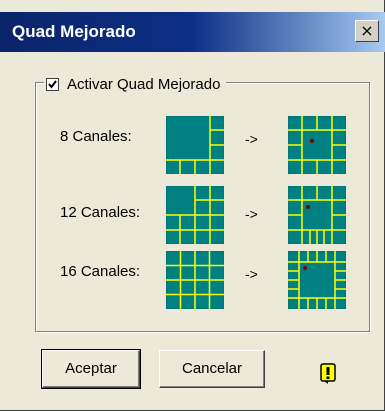 This screenshot has height=411, width=385. Describe the element at coordinates (74, 31) in the screenshot. I see `window-title: Quad Mejorado` at that location.